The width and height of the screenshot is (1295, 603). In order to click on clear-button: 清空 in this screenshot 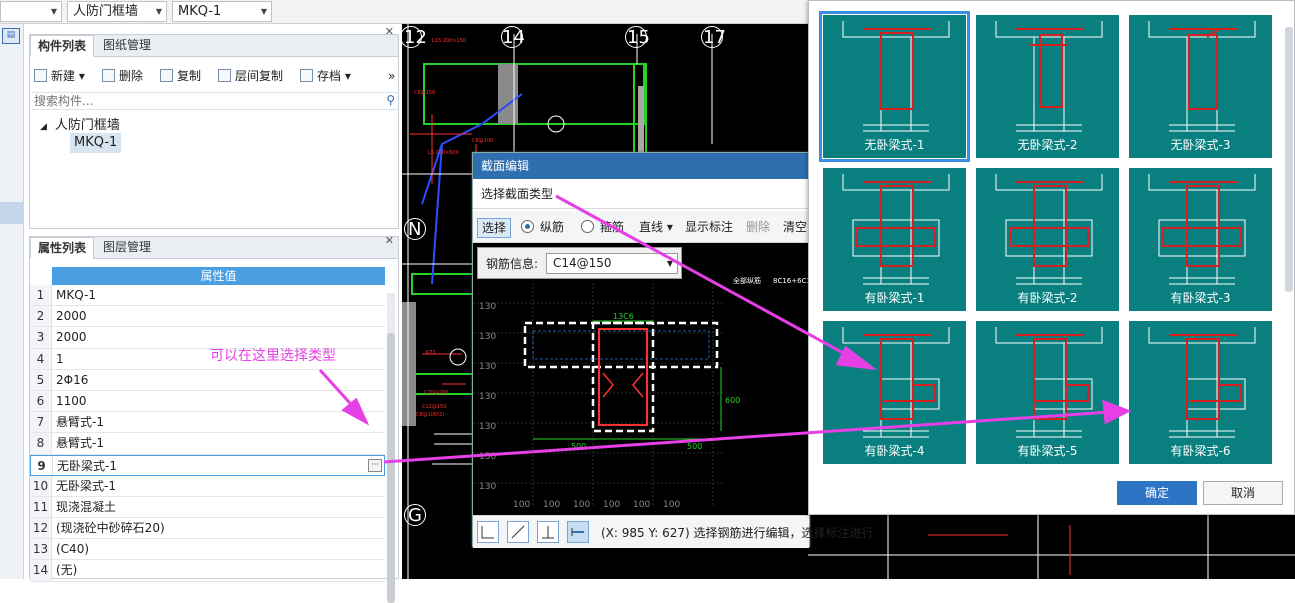, I will do `click(795, 228)`.